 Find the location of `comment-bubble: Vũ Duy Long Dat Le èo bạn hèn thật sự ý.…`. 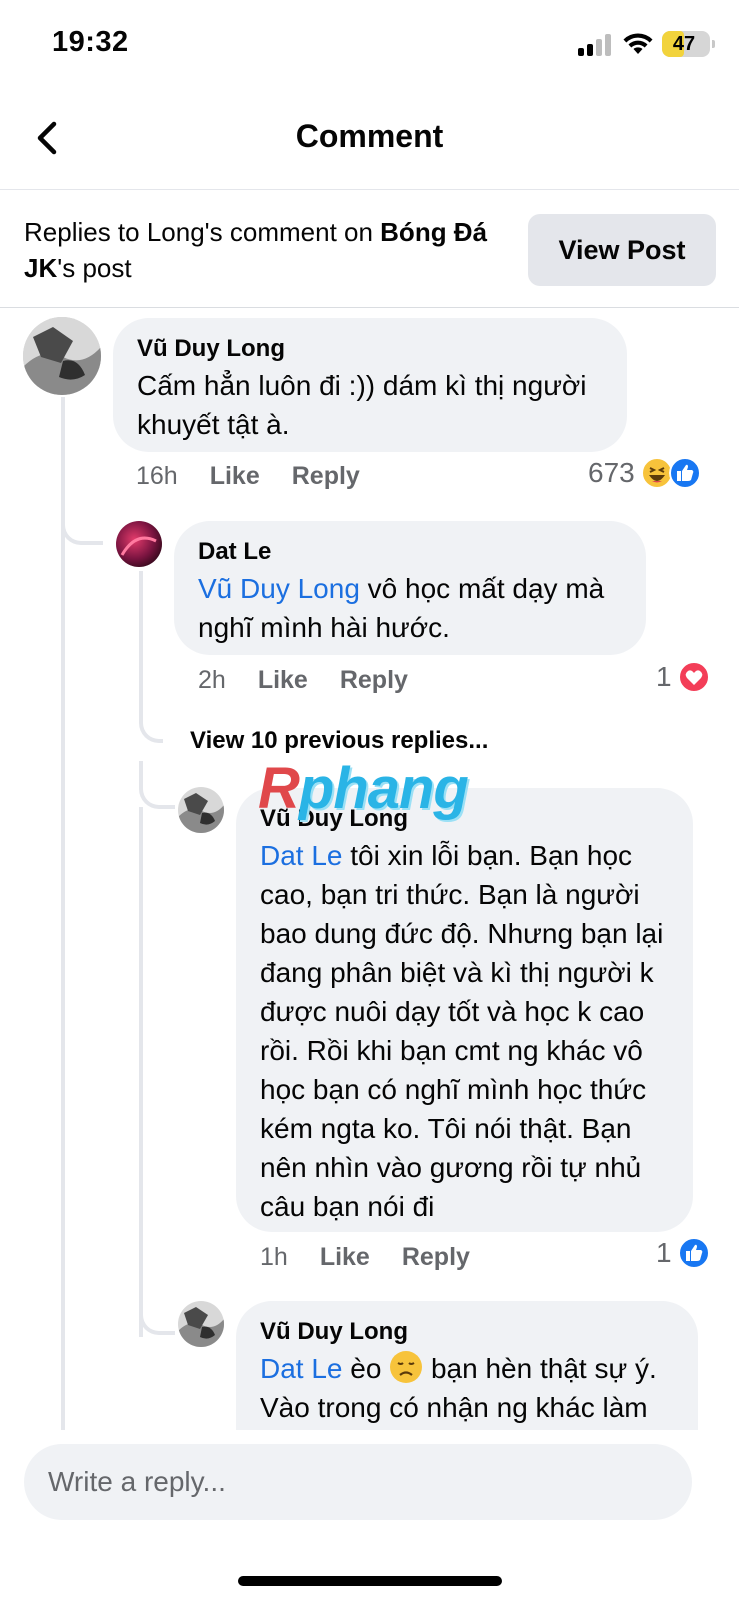

comment-bubble: Vũ Duy Long Dat Le èo bạn hèn thật sự ý.… is located at coordinates (467, 1365).